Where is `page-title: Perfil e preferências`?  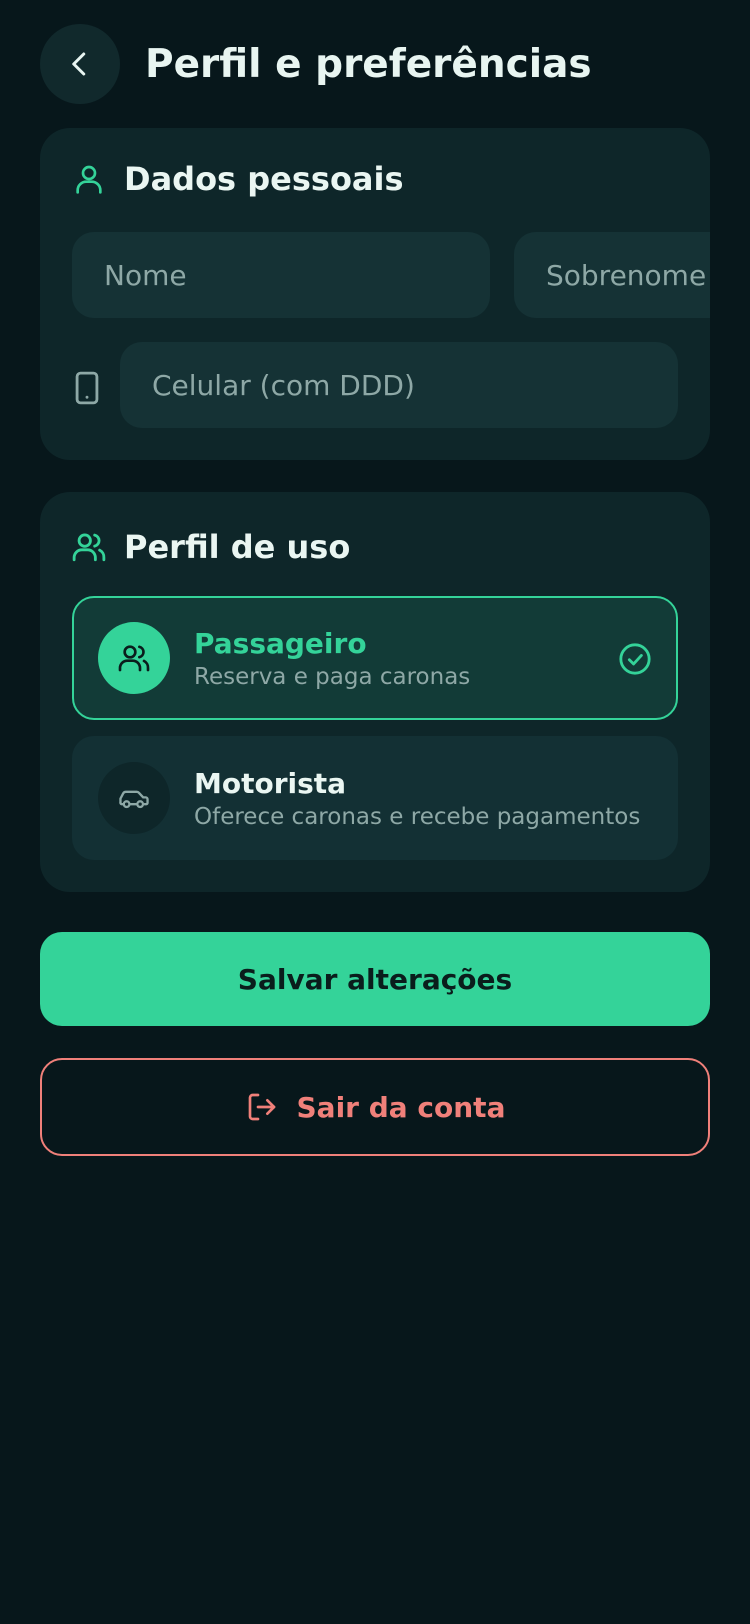 page-title: Perfil e preferências is located at coordinates (368, 64).